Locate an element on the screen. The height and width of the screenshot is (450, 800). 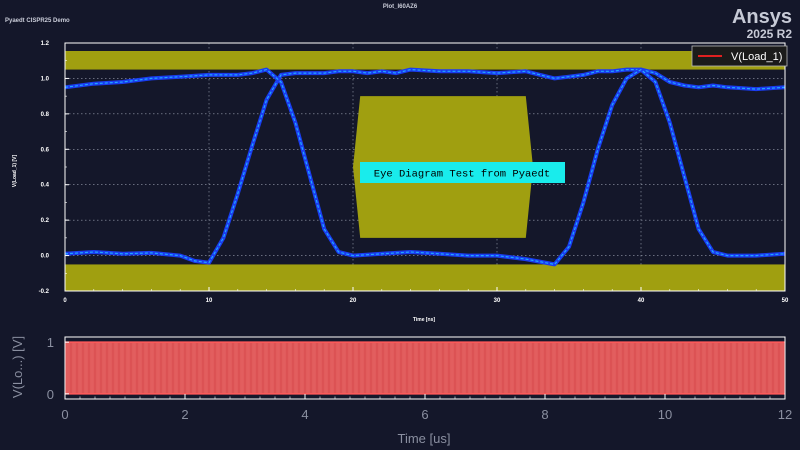
transient-x-tick-label: 6 is located at coordinates (424, 414).